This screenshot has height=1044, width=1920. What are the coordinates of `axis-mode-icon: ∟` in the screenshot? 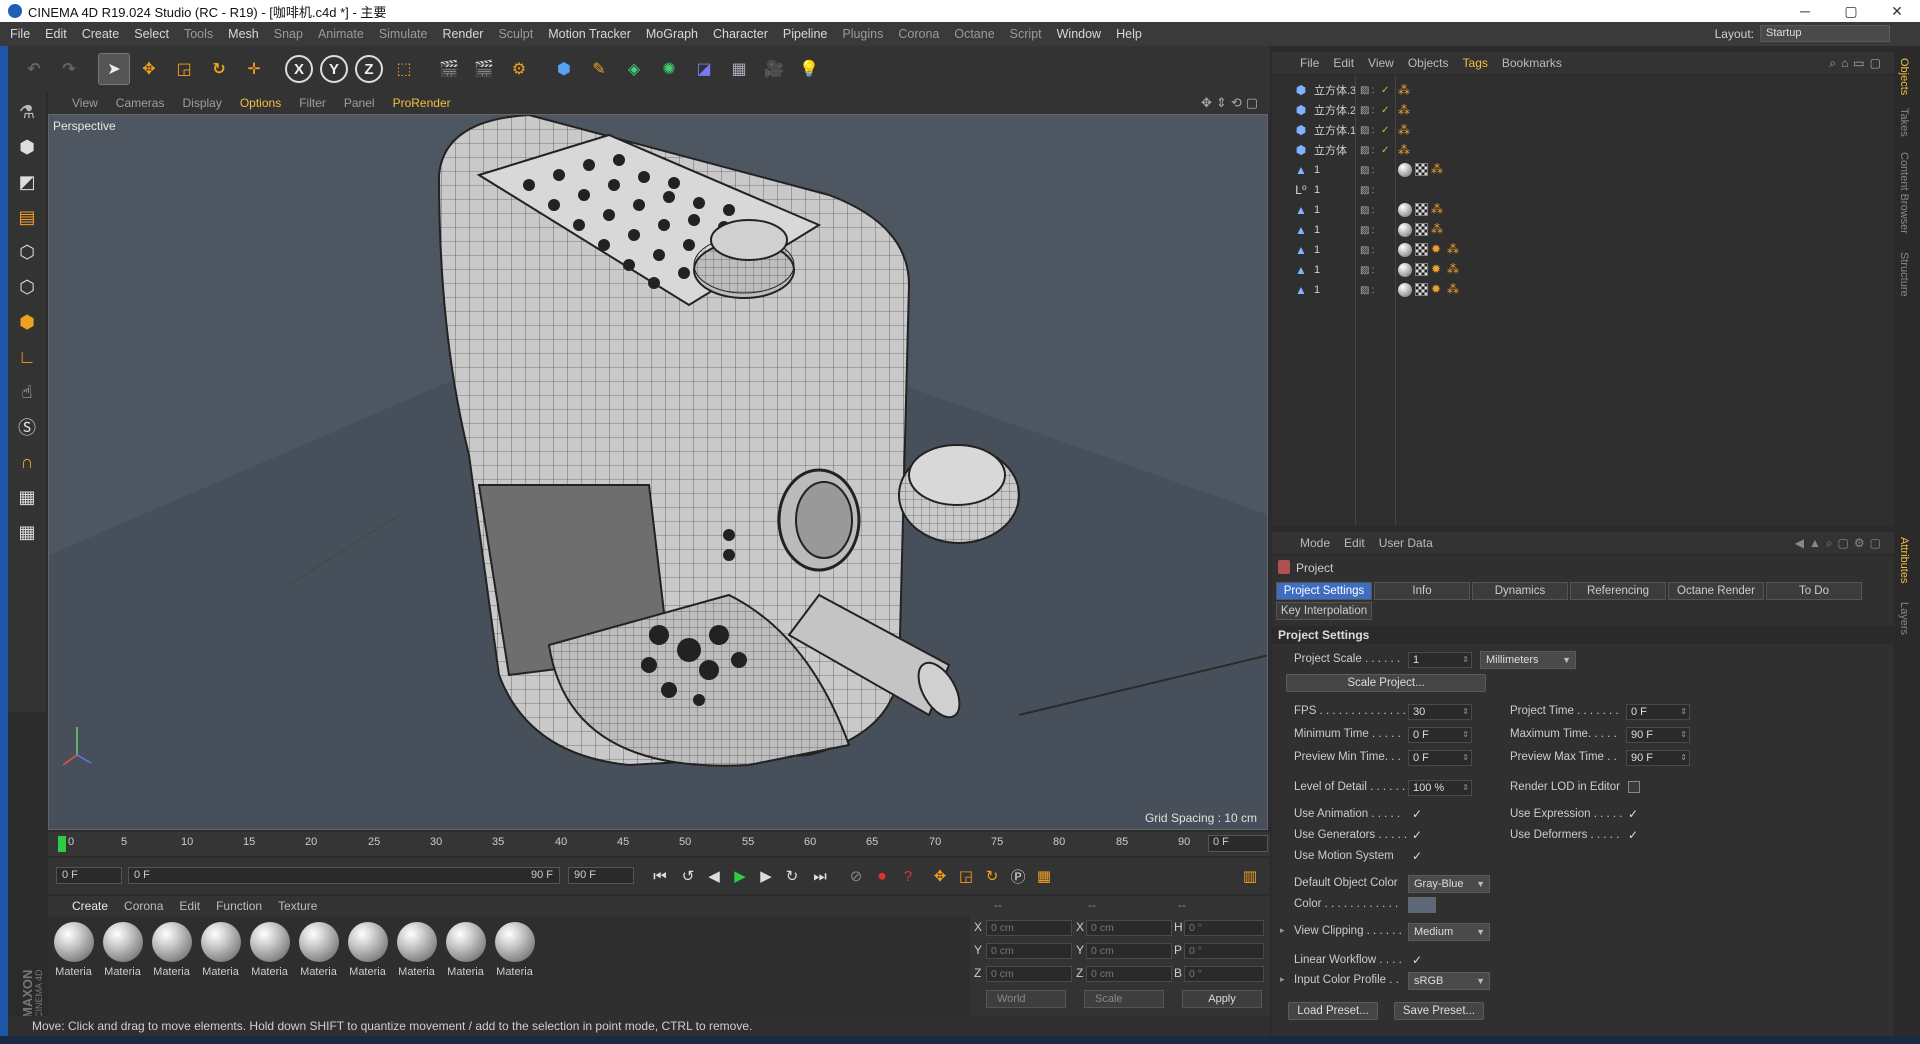 It's located at (27, 357).